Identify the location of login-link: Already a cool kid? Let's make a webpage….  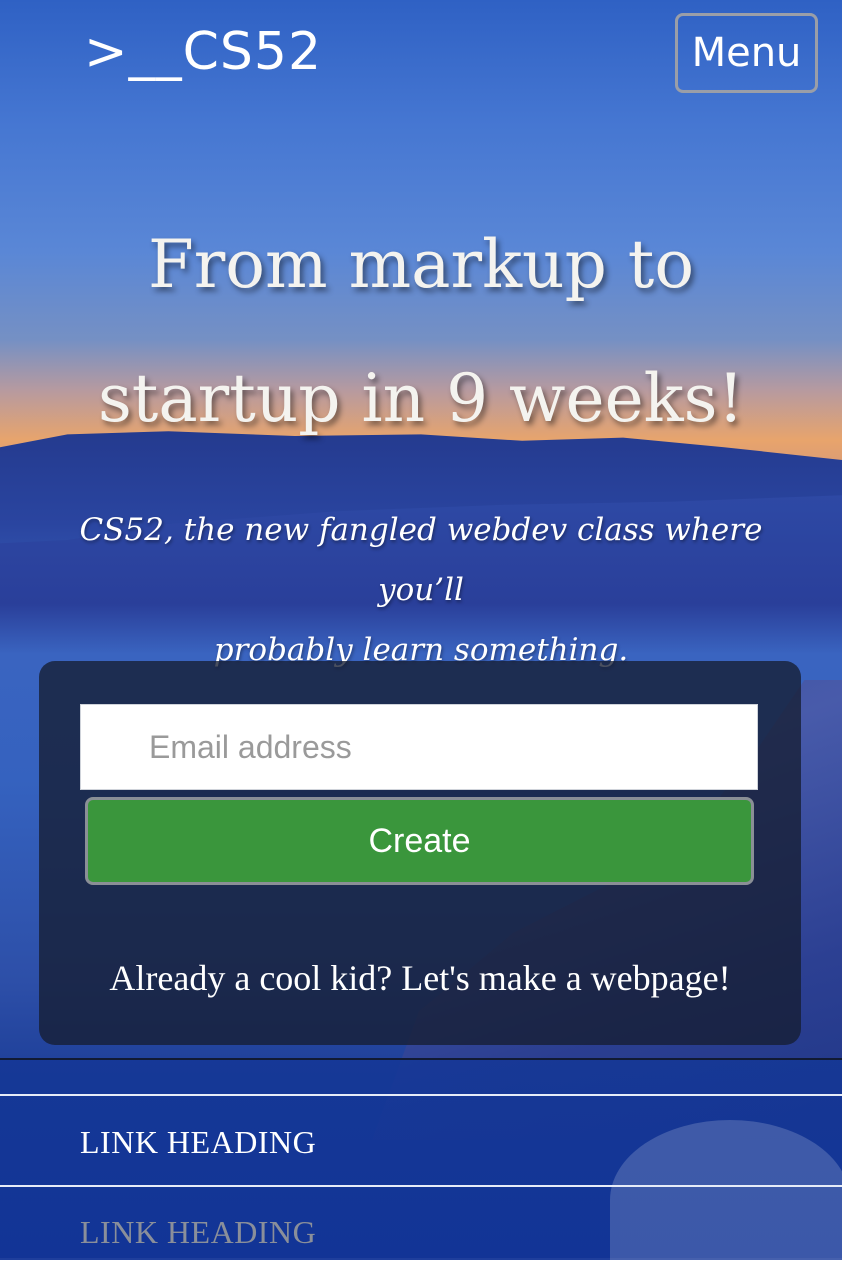
(420, 978).